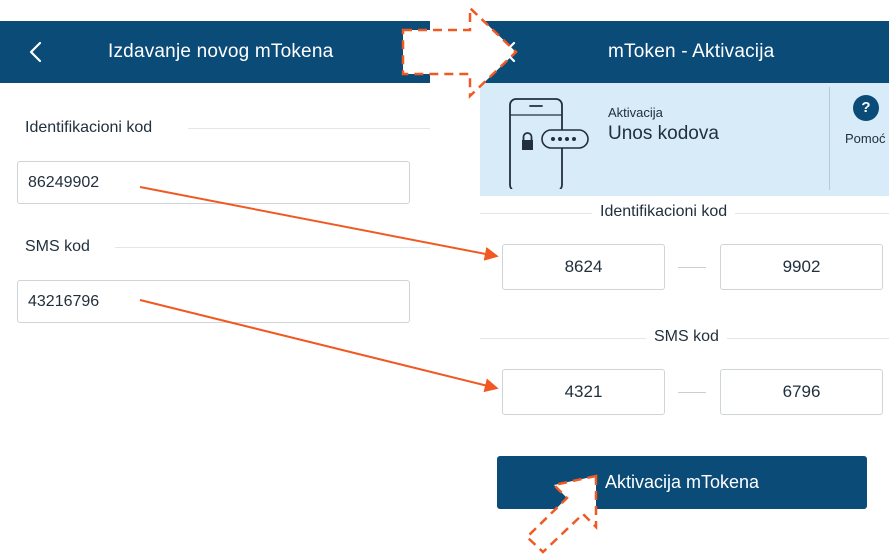 The height and width of the screenshot is (557, 889). I want to click on left-header: Izdavanje novog mTokena, so click(215, 52).